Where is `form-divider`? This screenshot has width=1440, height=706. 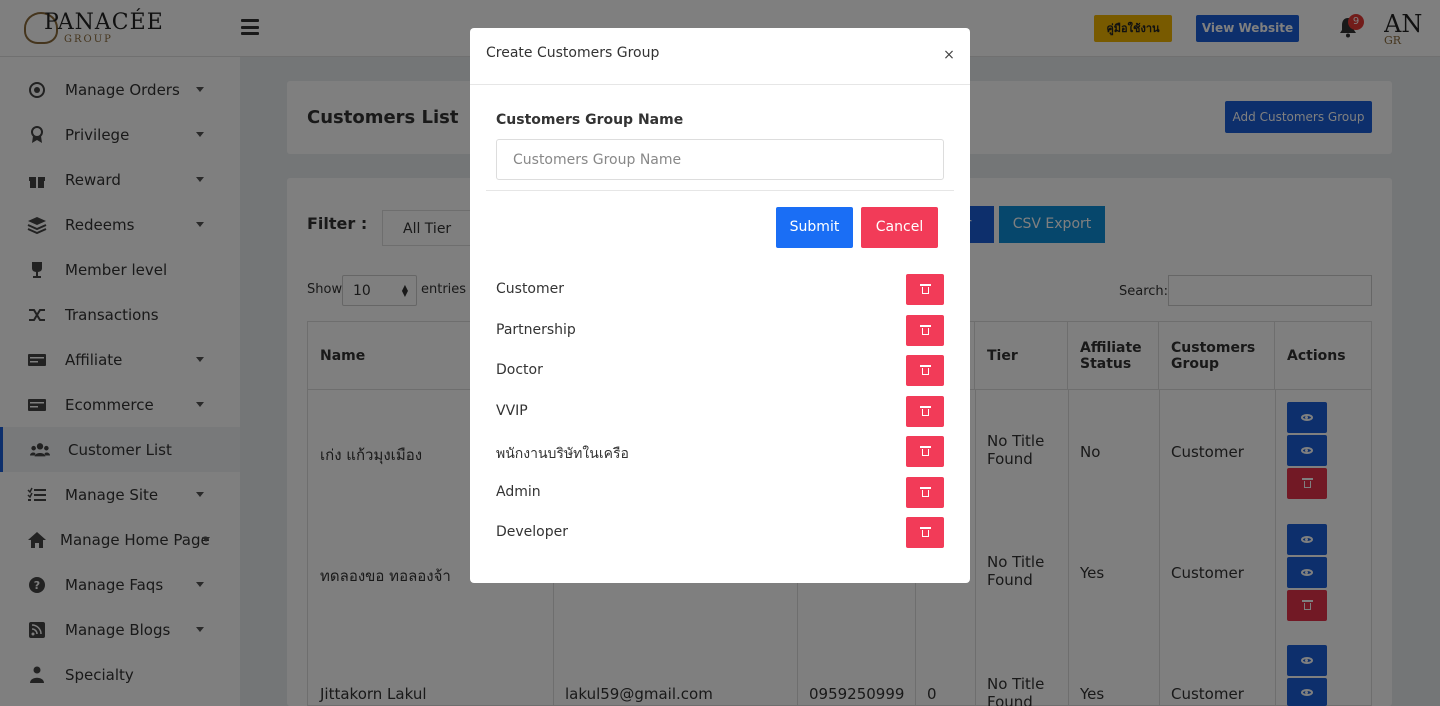 form-divider is located at coordinates (720, 190).